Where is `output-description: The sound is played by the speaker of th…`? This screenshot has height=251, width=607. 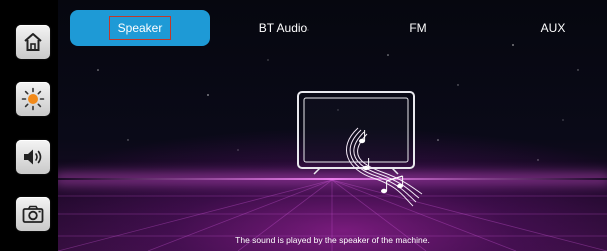
output-description: The sound is played by the speaker of th… is located at coordinates (332, 240).